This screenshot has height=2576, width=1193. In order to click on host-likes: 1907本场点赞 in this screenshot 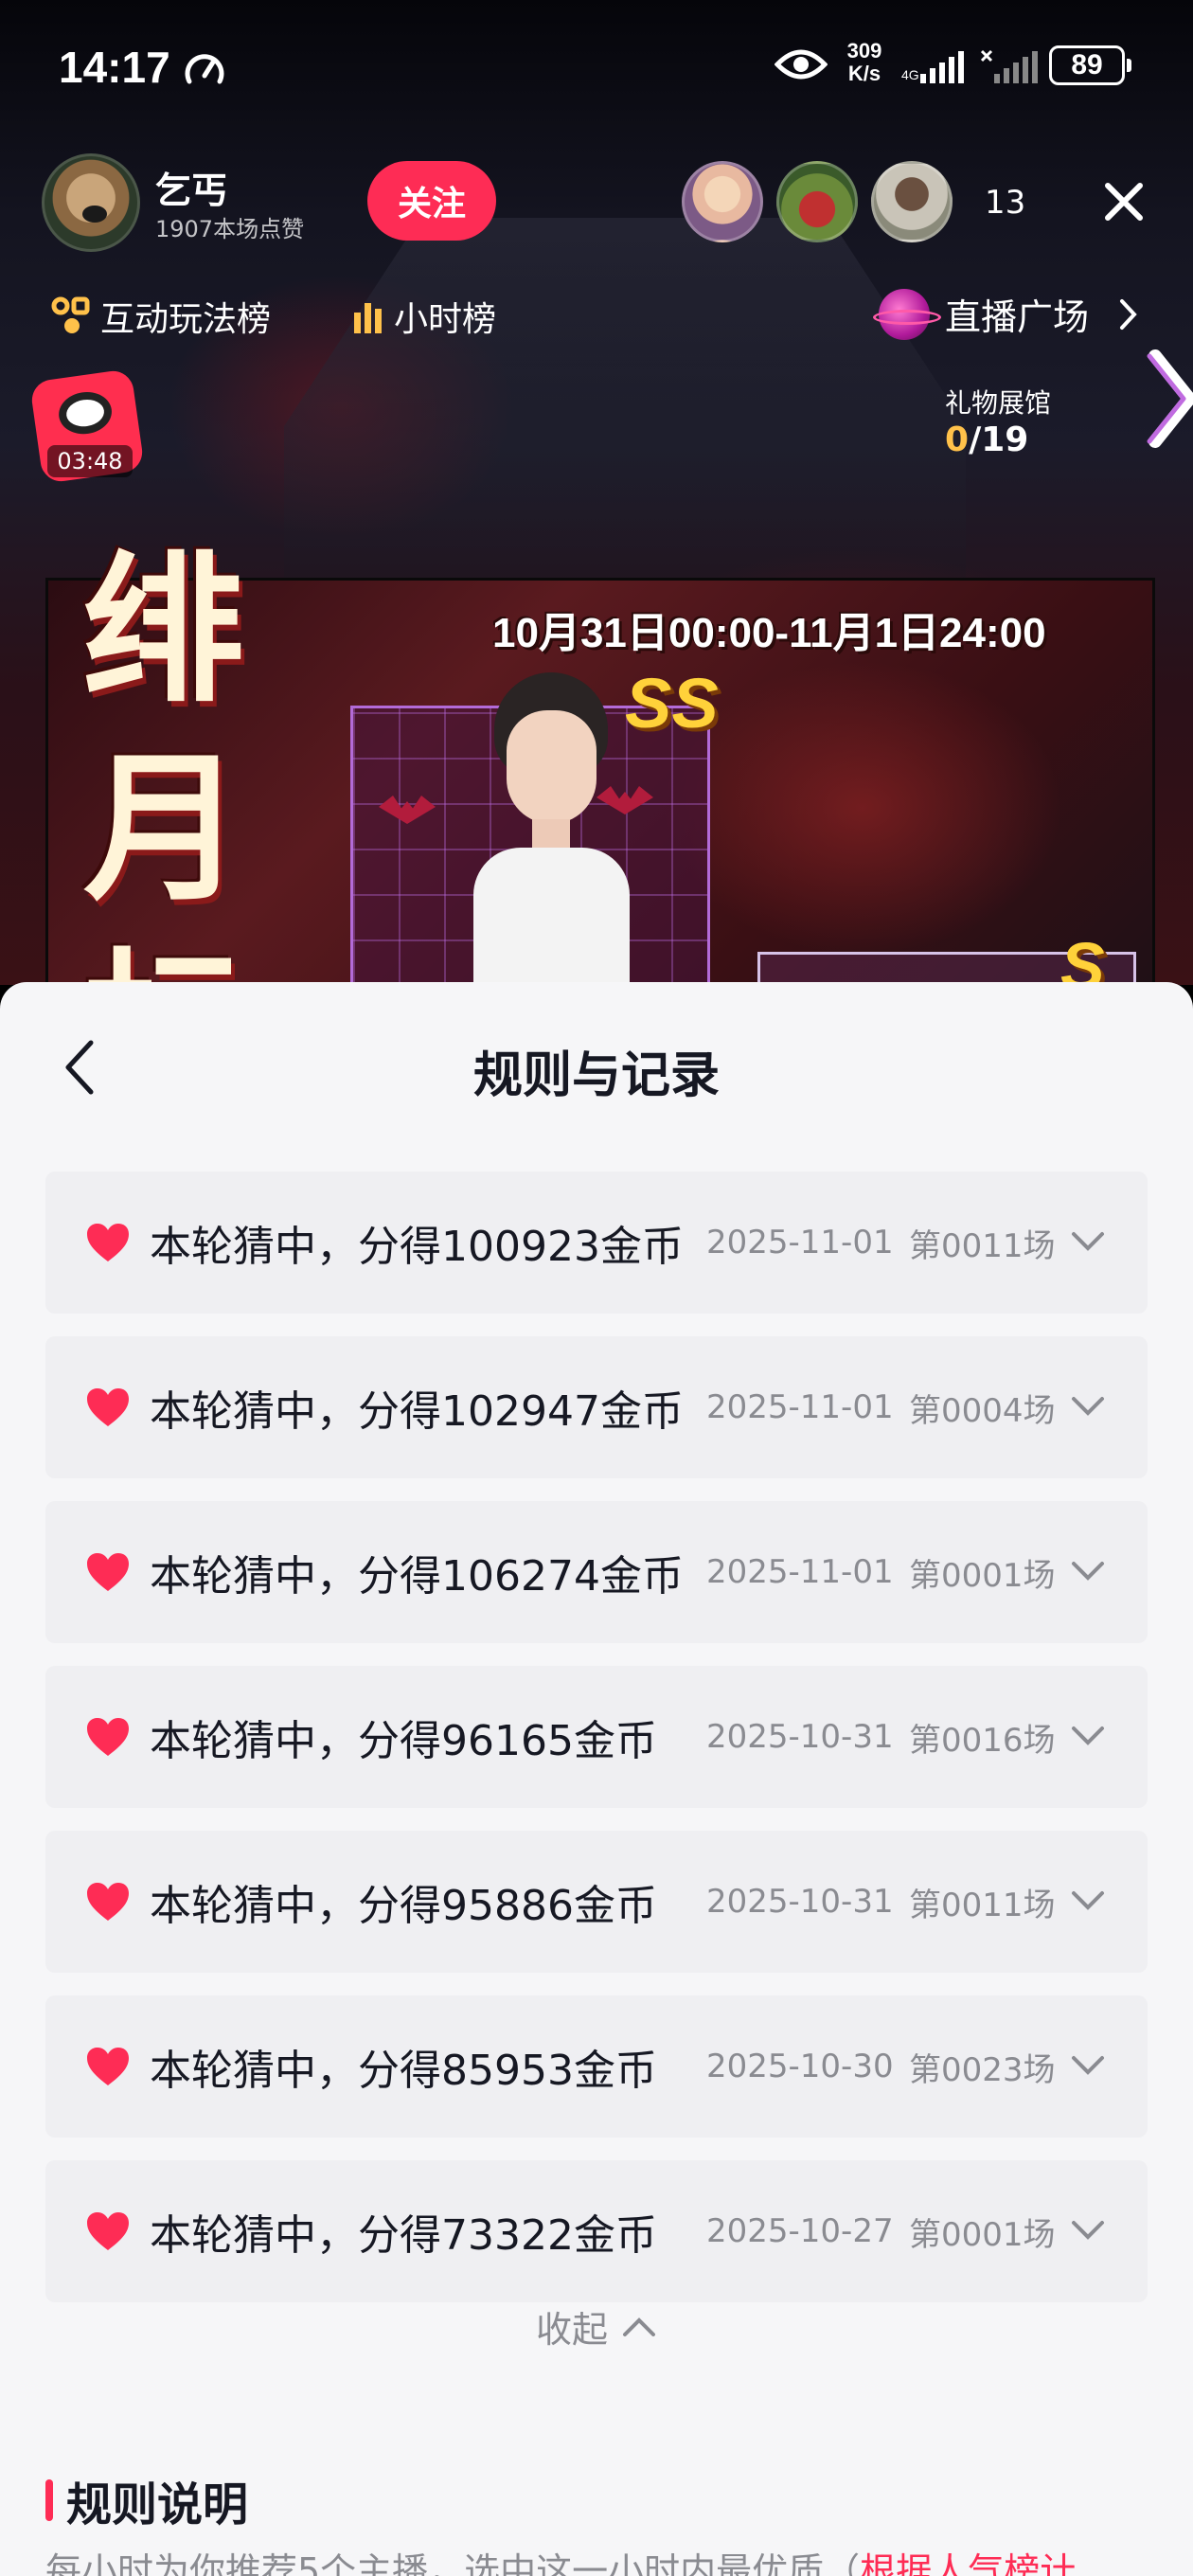, I will do `click(230, 229)`.